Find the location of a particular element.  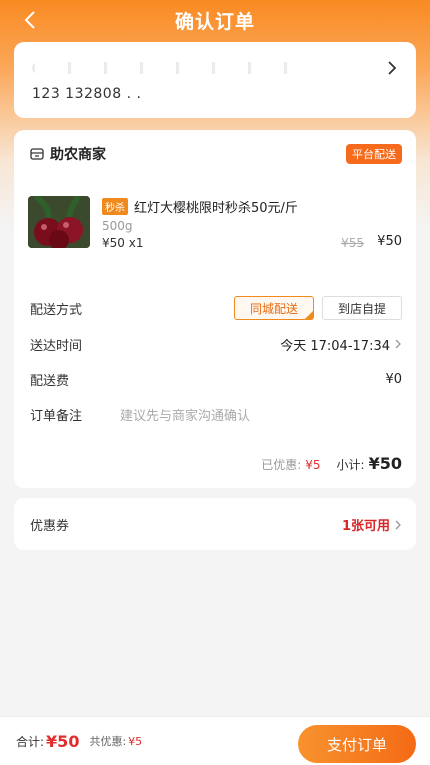

total-discount-label: 共优惠: is located at coordinates (108, 741).